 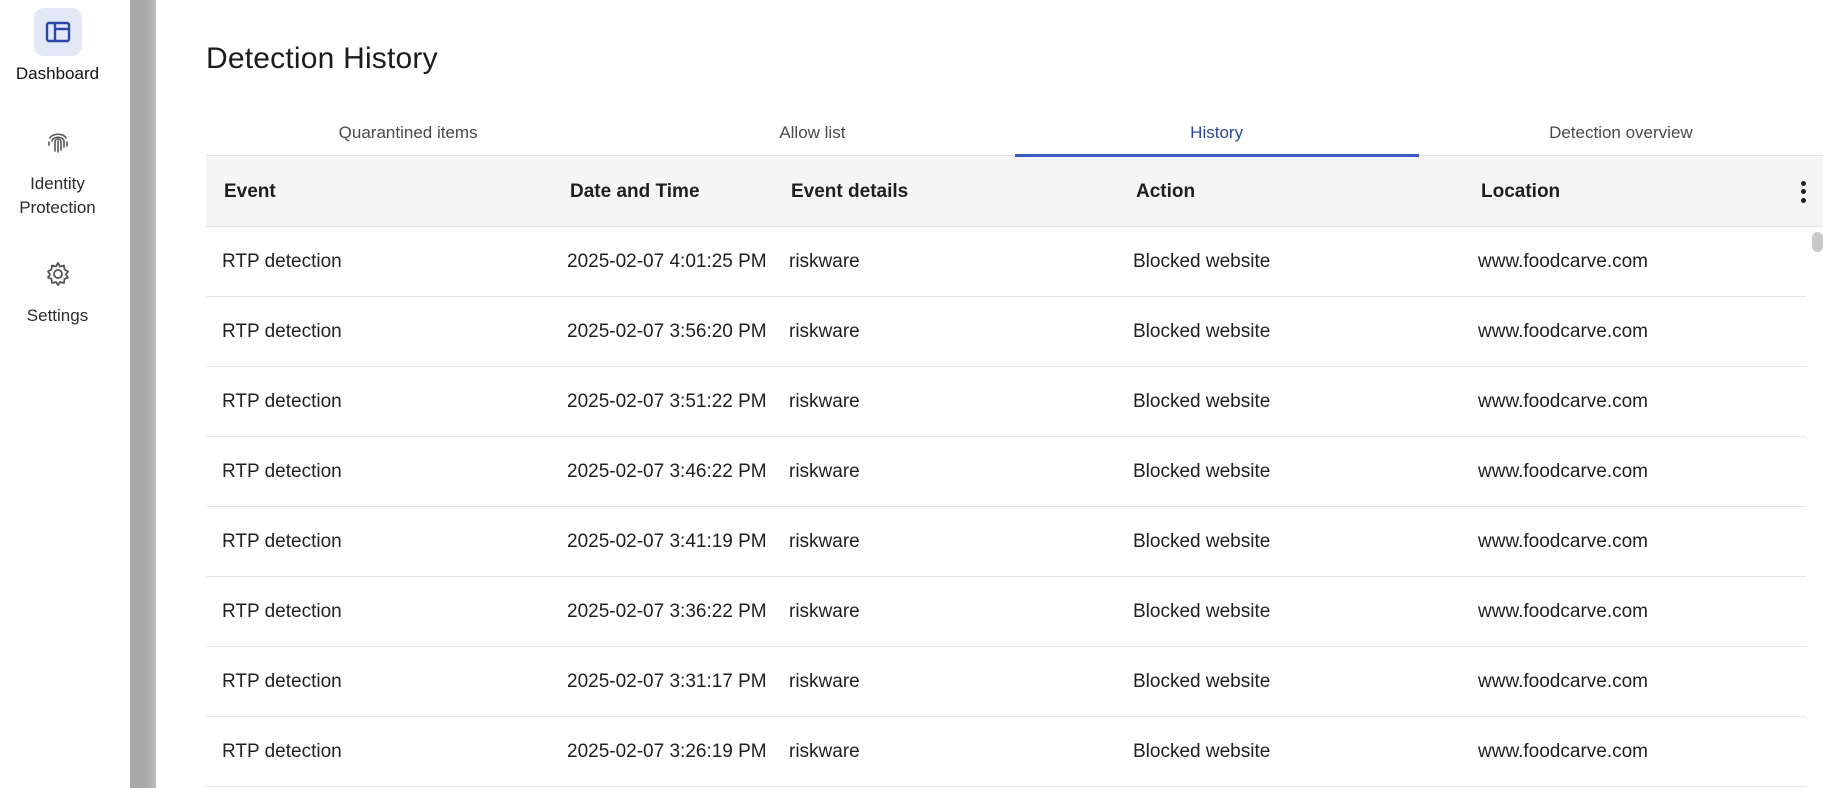 I want to click on fingerprint-icon, so click(x=58, y=142).